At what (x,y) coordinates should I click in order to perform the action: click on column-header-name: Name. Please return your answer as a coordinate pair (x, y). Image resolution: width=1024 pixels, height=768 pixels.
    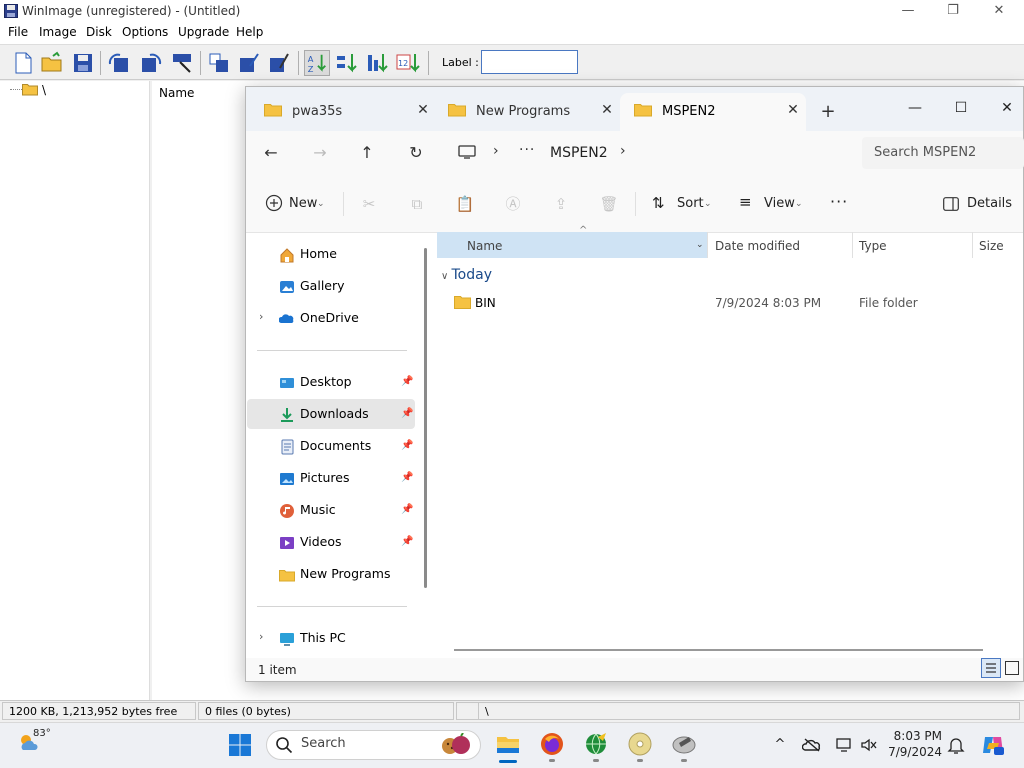
    Looking at the image, I should click on (176, 93).